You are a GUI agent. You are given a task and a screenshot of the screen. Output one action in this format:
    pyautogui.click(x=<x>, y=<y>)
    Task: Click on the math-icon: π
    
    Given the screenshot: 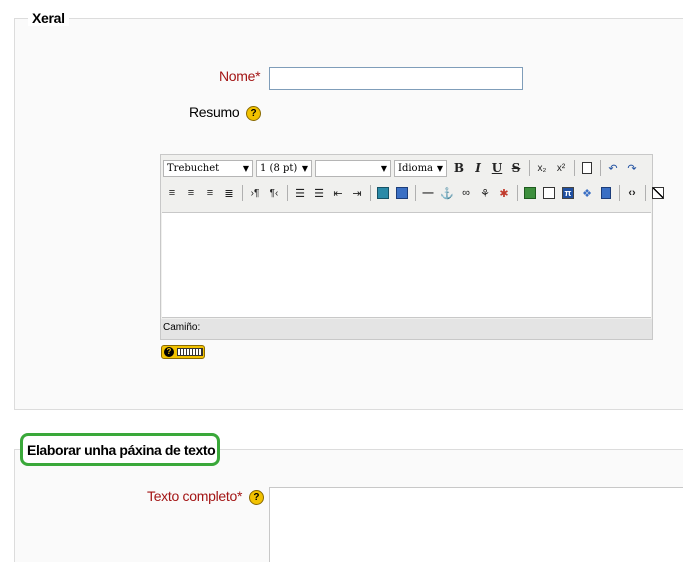 What is the action you would take?
    pyautogui.click(x=568, y=193)
    